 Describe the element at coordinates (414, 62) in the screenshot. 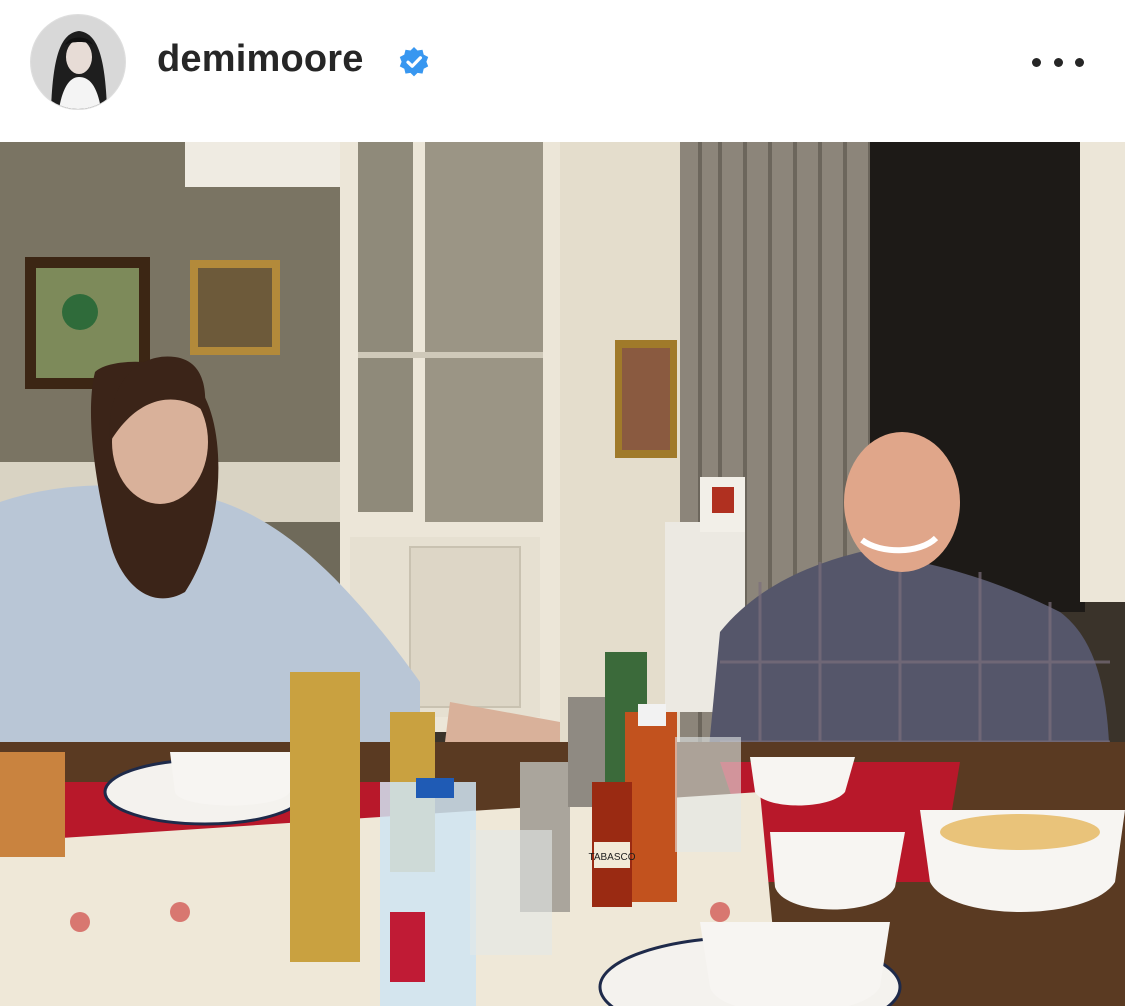

I see `verified-badge-icon` at that location.